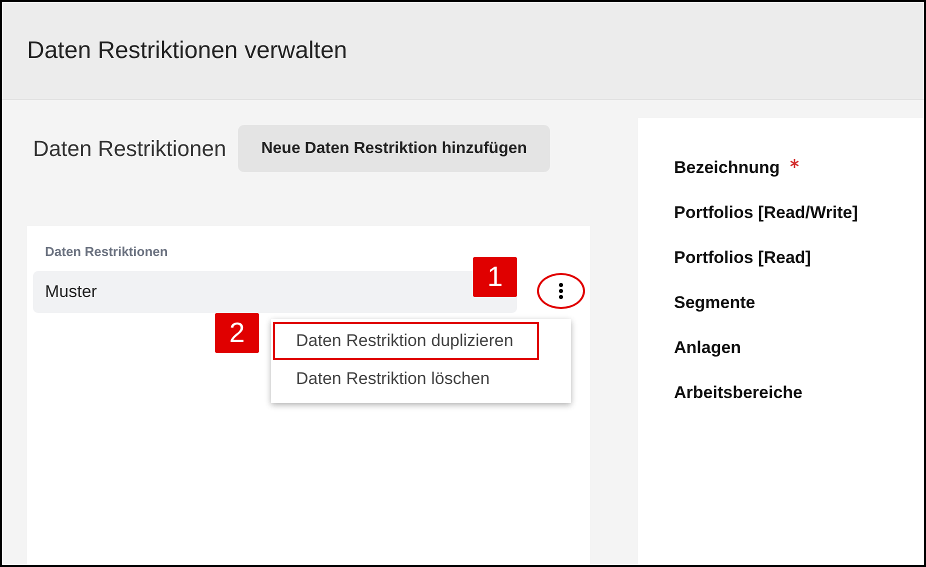  What do you see at coordinates (495, 277) in the screenshot?
I see `callout-badge: 1` at bounding box center [495, 277].